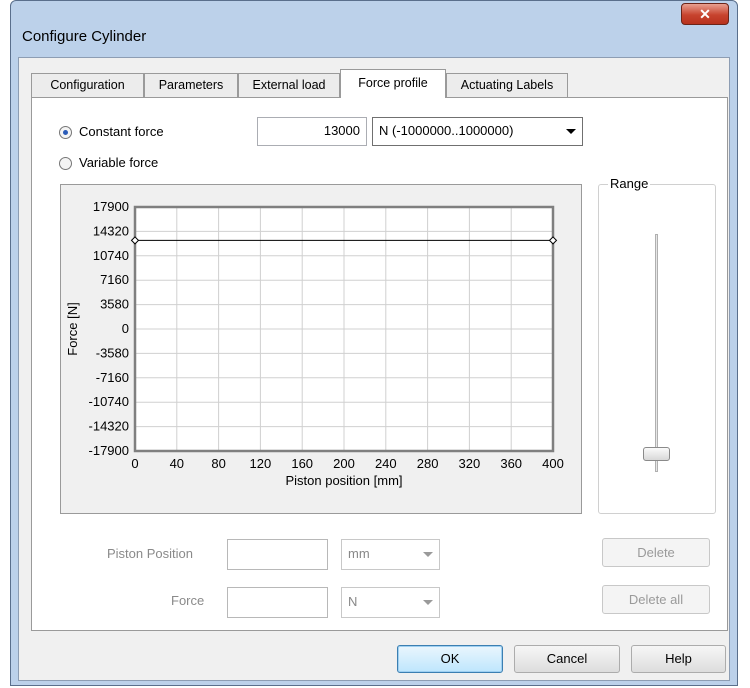  What do you see at coordinates (177, 463) in the screenshot?
I see `x-tick-label: 40` at bounding box center [177, 463].